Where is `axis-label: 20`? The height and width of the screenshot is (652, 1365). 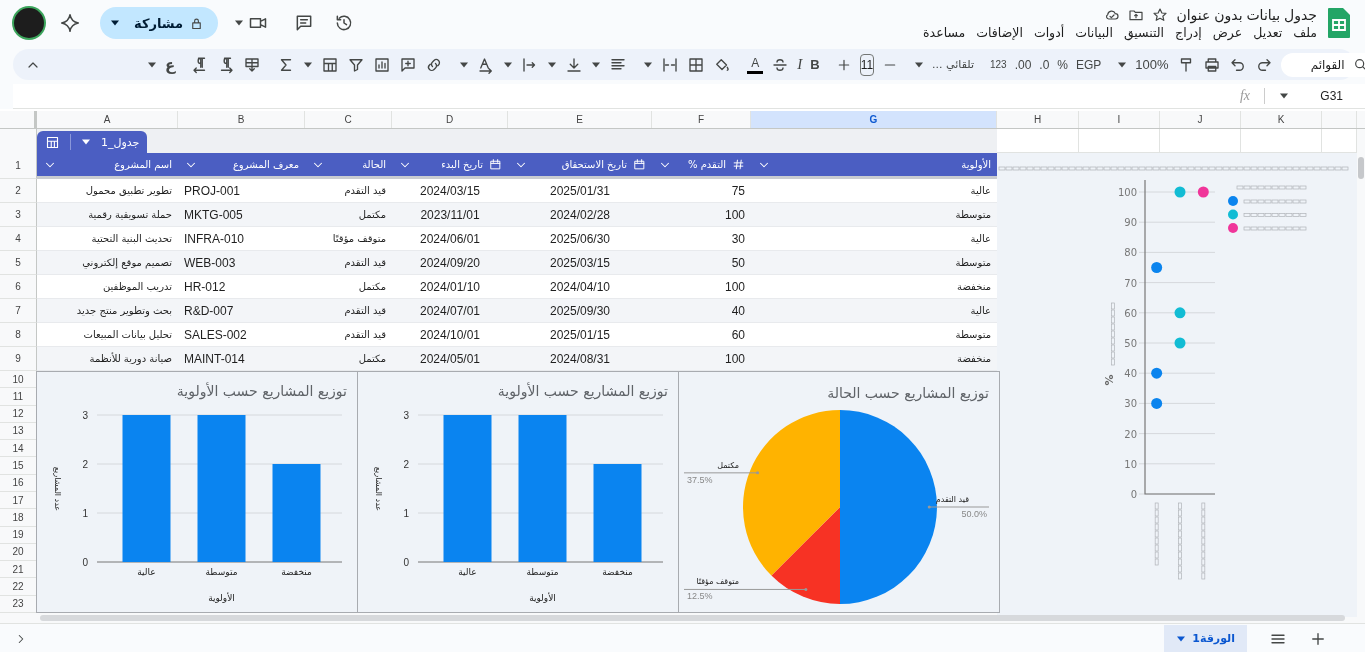 axis-label: 20 is located at coordinates (1130, 434).